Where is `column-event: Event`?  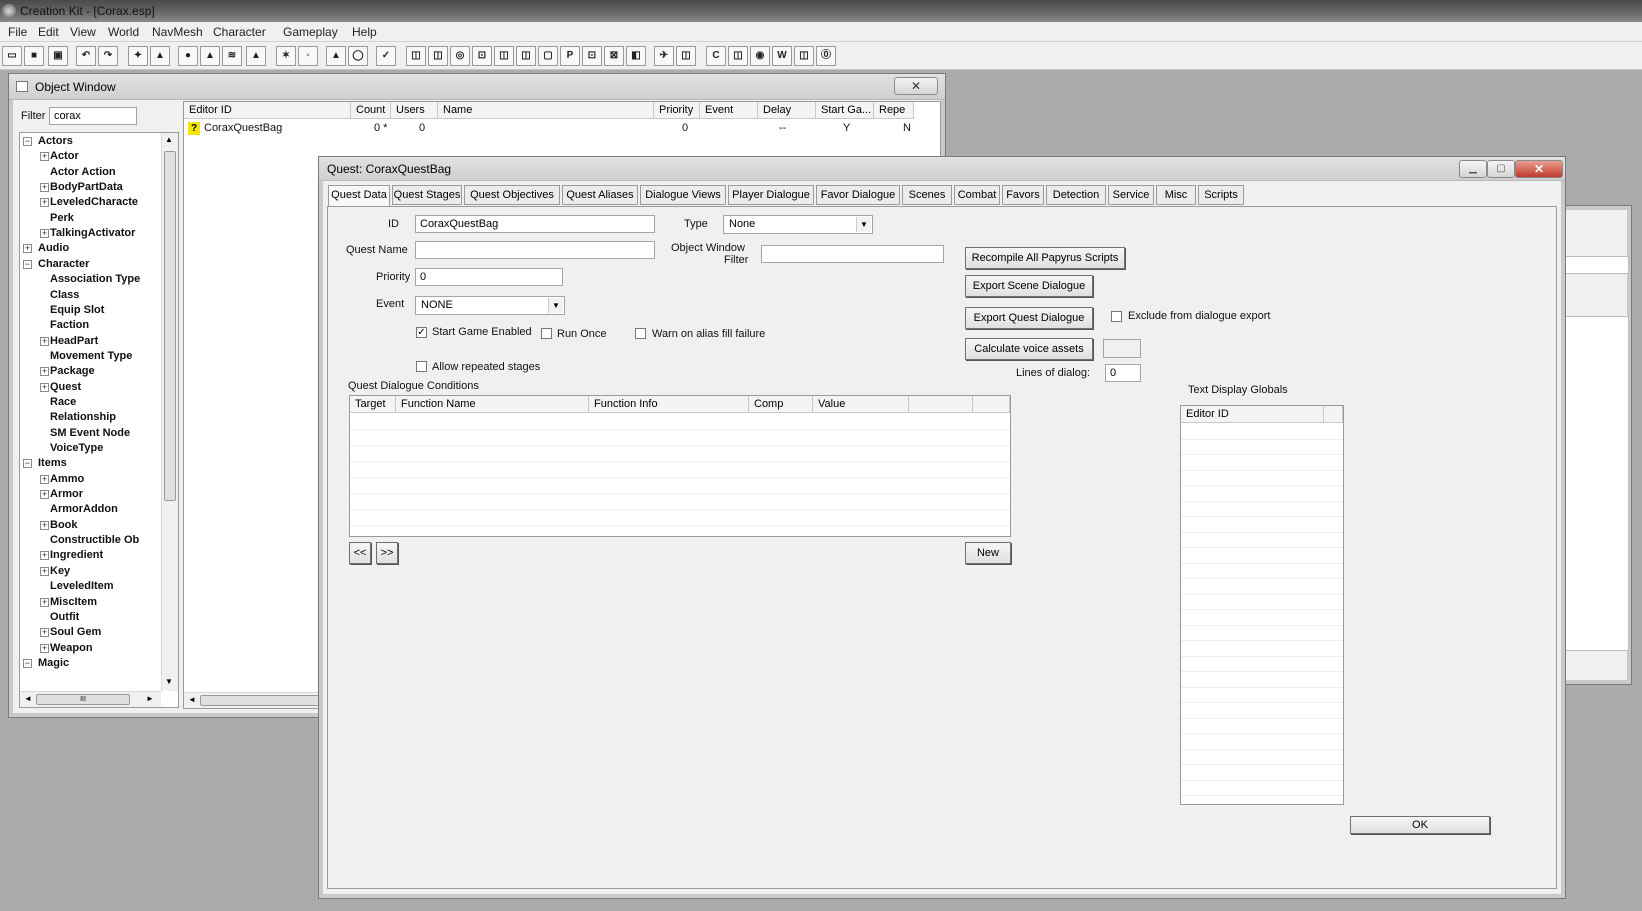 column-event: Event is located at coordinates (729, 110).